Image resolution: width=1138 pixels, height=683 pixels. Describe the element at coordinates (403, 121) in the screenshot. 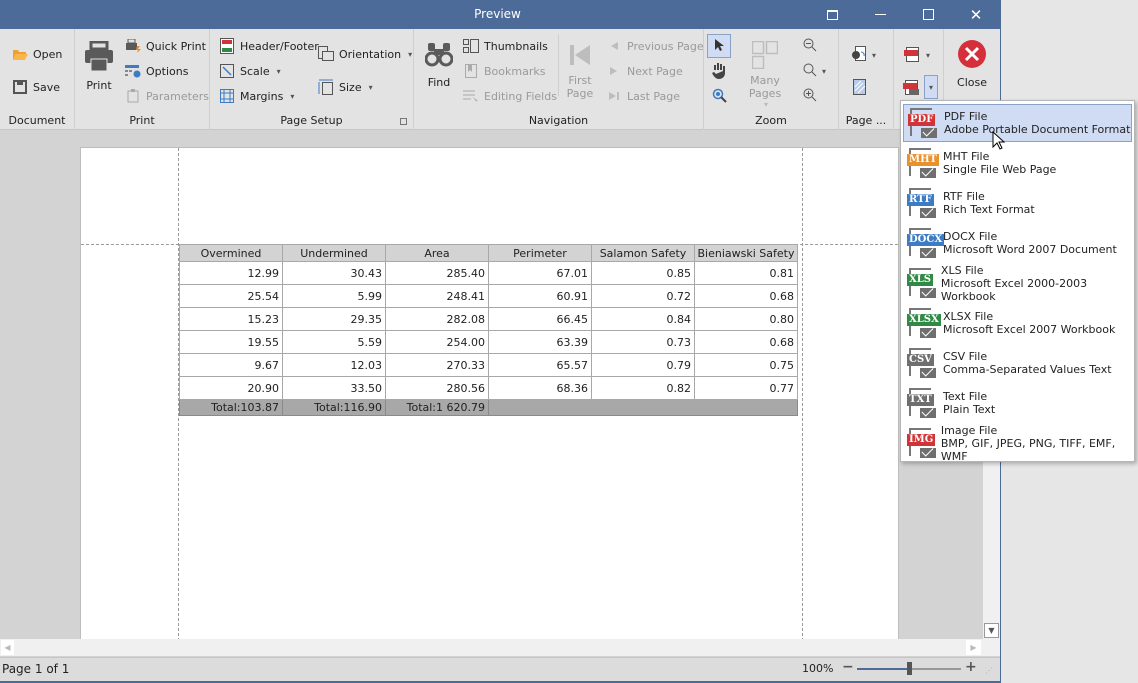

I see `dialog-launcher-icon` at that location.